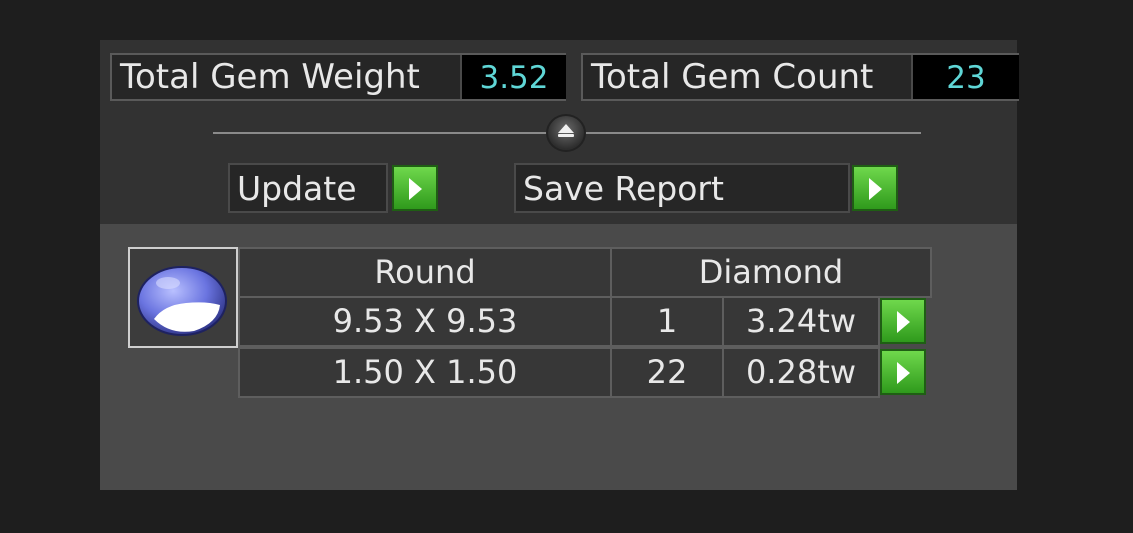 The width and height of the screenshot is (1133, 533). What do you see at coordinates (182, 301) in the screenshot?
I see `round-gem-icon` at bounding box center [182, 301].